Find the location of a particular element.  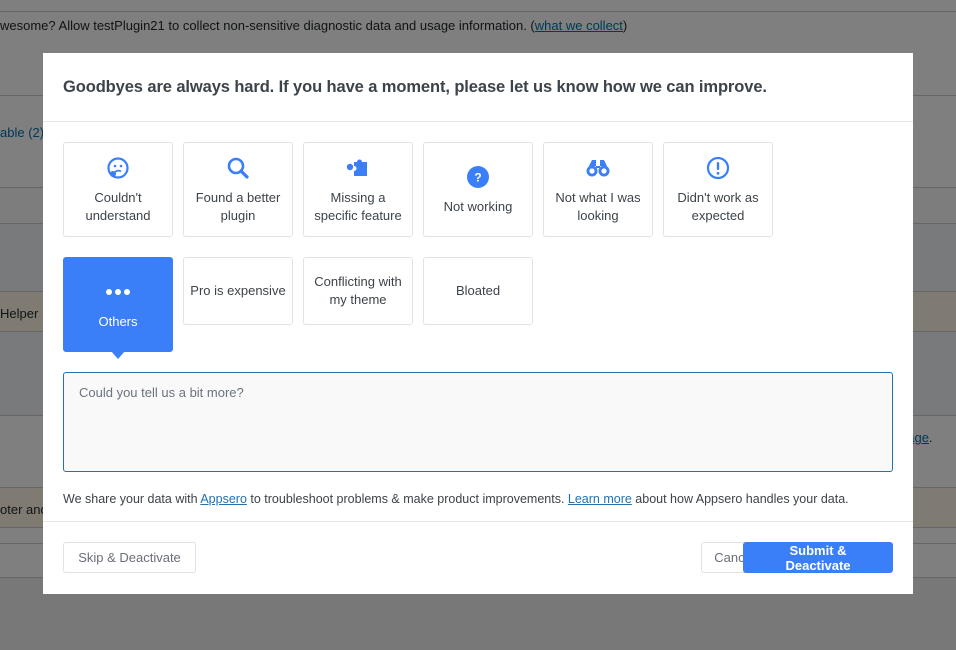

confused-face-icon is located at coordinates (118, 168).